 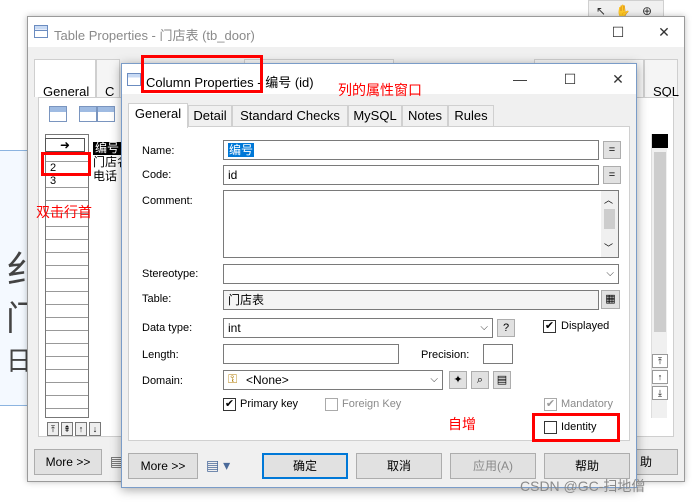 What do you see at coordinates (221, 466) in the screenshot?
I see `menu-icon: ▤ ▾` at bounding box center [221, 466].